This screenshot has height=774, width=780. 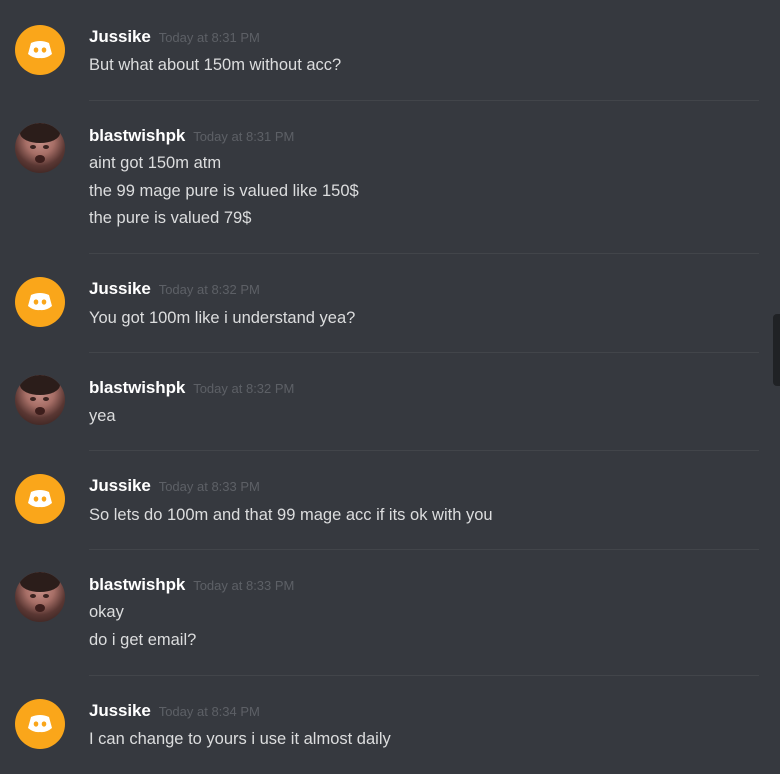 What do you see at coordinates (143, 639) in the screenshot?
I see `message-text: do i get email?` at bounding box center [143, 639].